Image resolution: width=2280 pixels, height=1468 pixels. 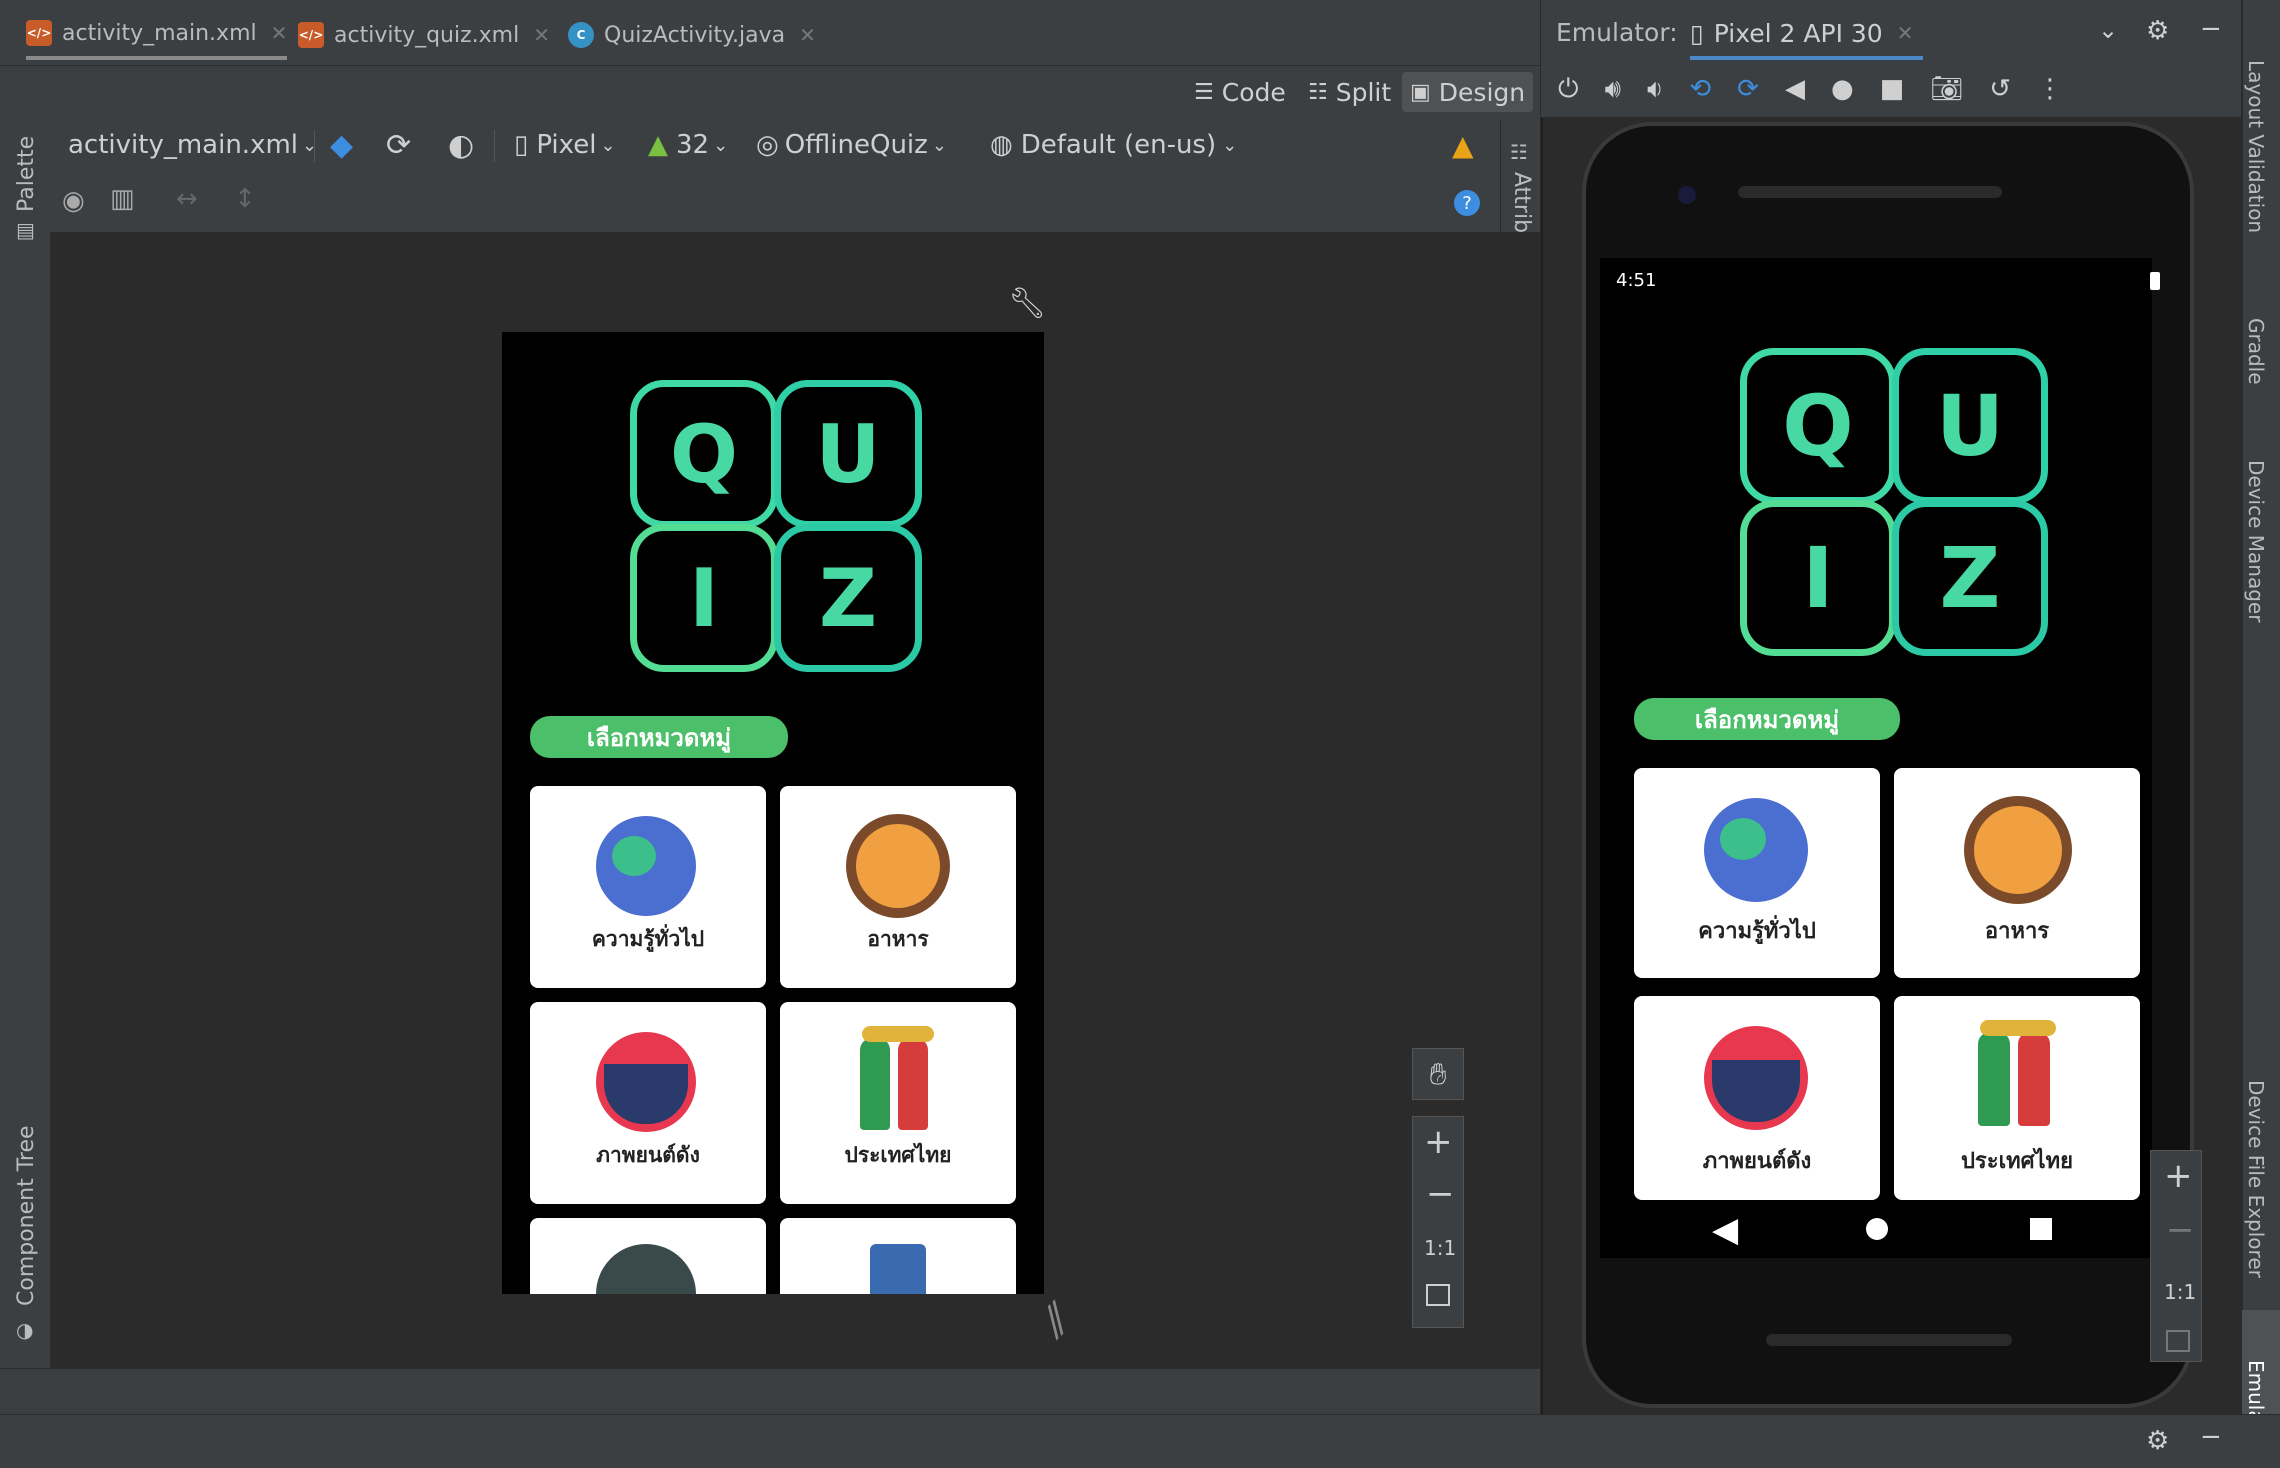 I want to click on palette-icon: ▤, so click(x=25, y=230).